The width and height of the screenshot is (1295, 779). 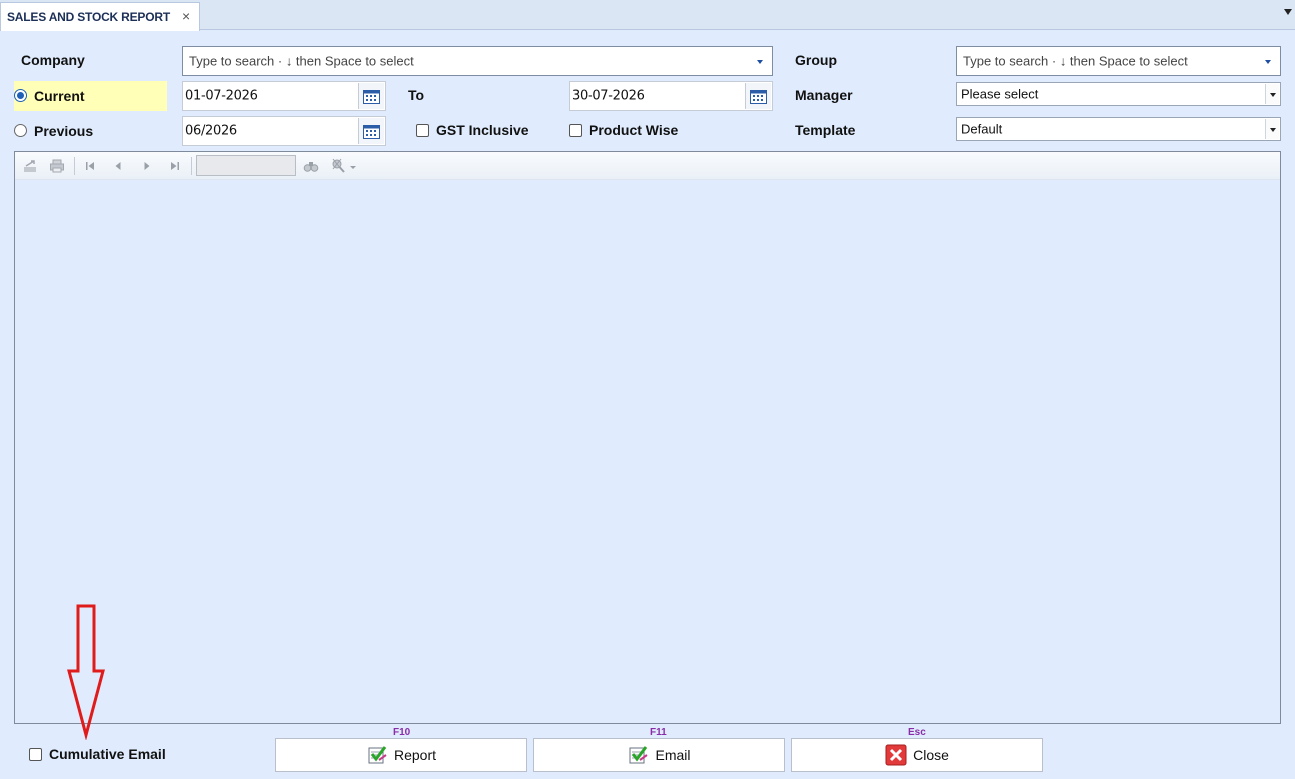 What do you see at coordinates (477, 61) in the screenshot?
I see `company-search-input: Type to search · ↓ then Space to select` at bounding box center [477, 61].